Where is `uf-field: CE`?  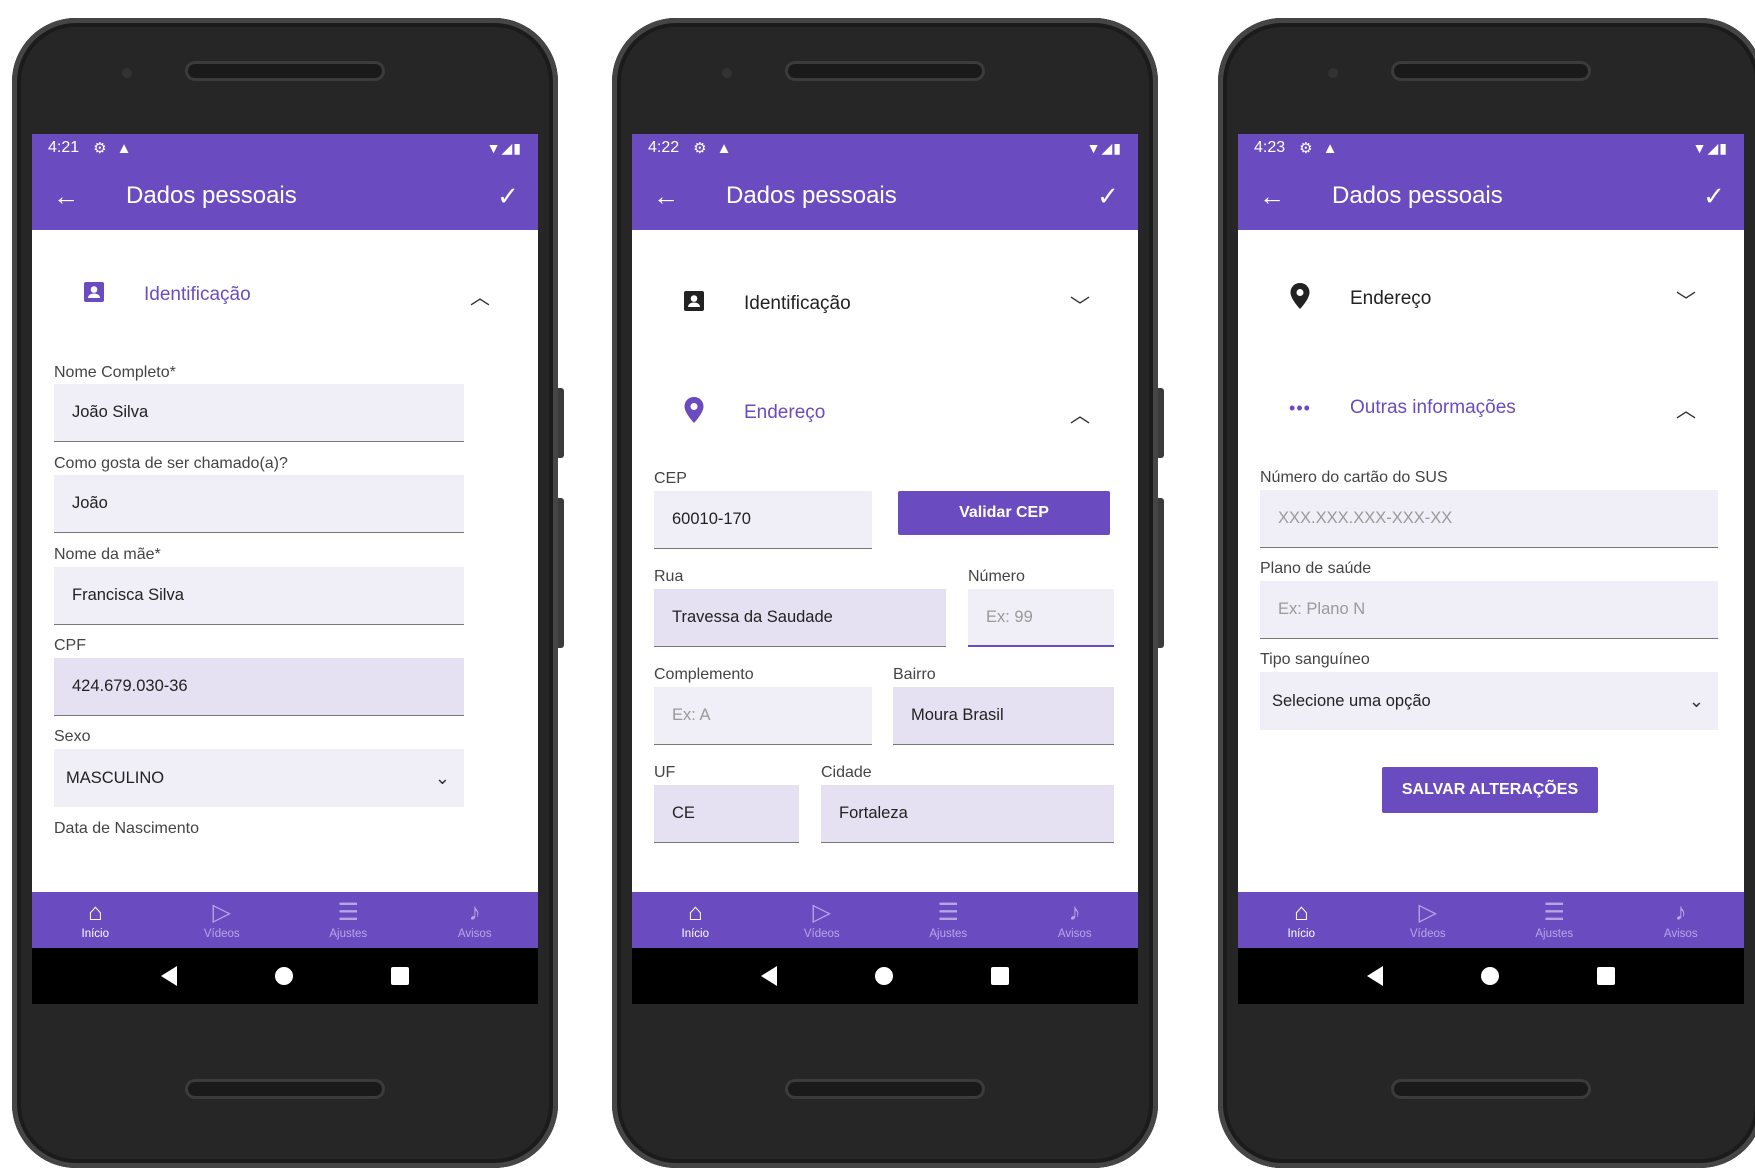
uf-field: CE is located at coordinates (726, 814).